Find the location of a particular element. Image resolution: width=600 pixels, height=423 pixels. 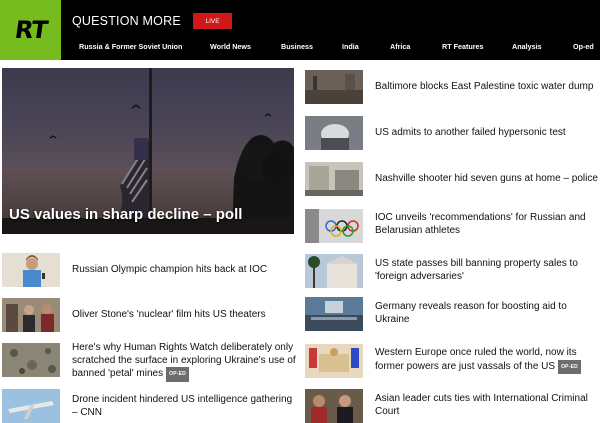

rt-logo: RT is located at coordinates (30, 30).